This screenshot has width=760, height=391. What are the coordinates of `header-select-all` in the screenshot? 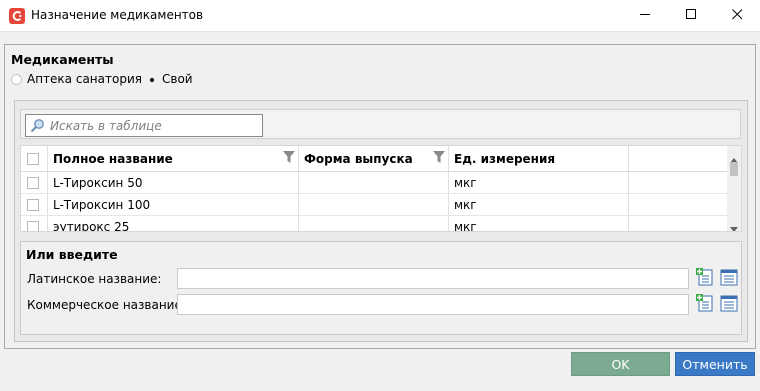 It's located at (34, 158).